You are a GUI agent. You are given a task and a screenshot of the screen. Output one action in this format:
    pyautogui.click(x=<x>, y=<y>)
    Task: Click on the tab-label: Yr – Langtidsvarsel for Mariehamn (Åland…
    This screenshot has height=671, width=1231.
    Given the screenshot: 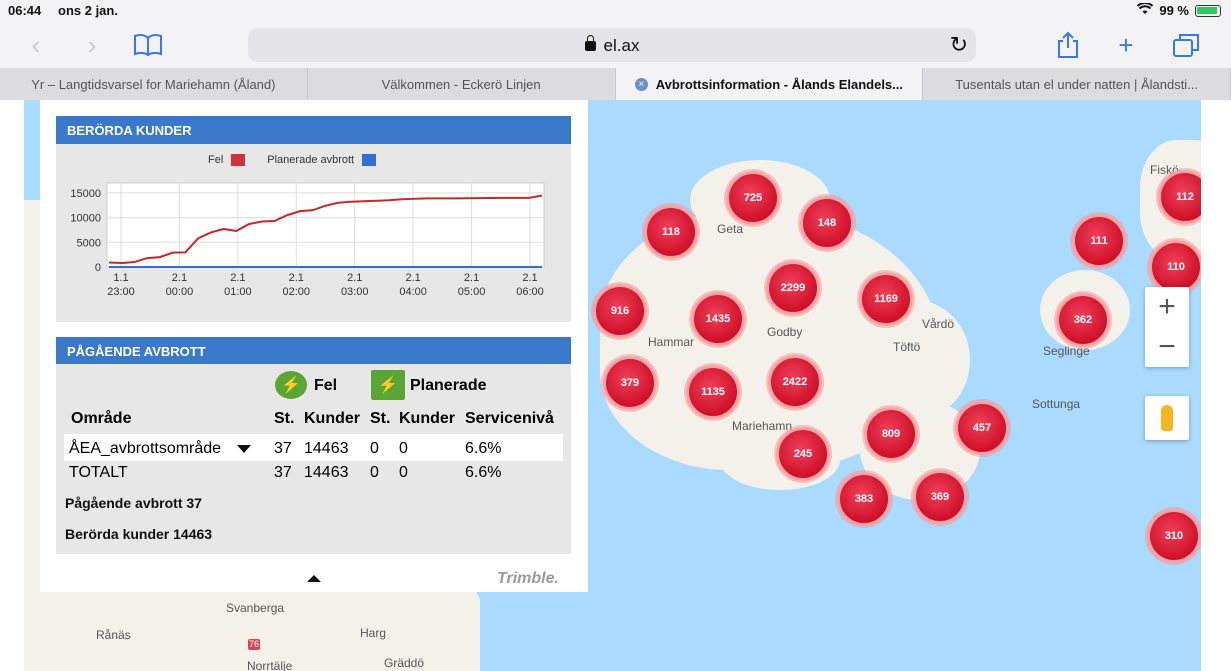 What is the action you would take?
    pyautogui.click(x=153, y=84)
    